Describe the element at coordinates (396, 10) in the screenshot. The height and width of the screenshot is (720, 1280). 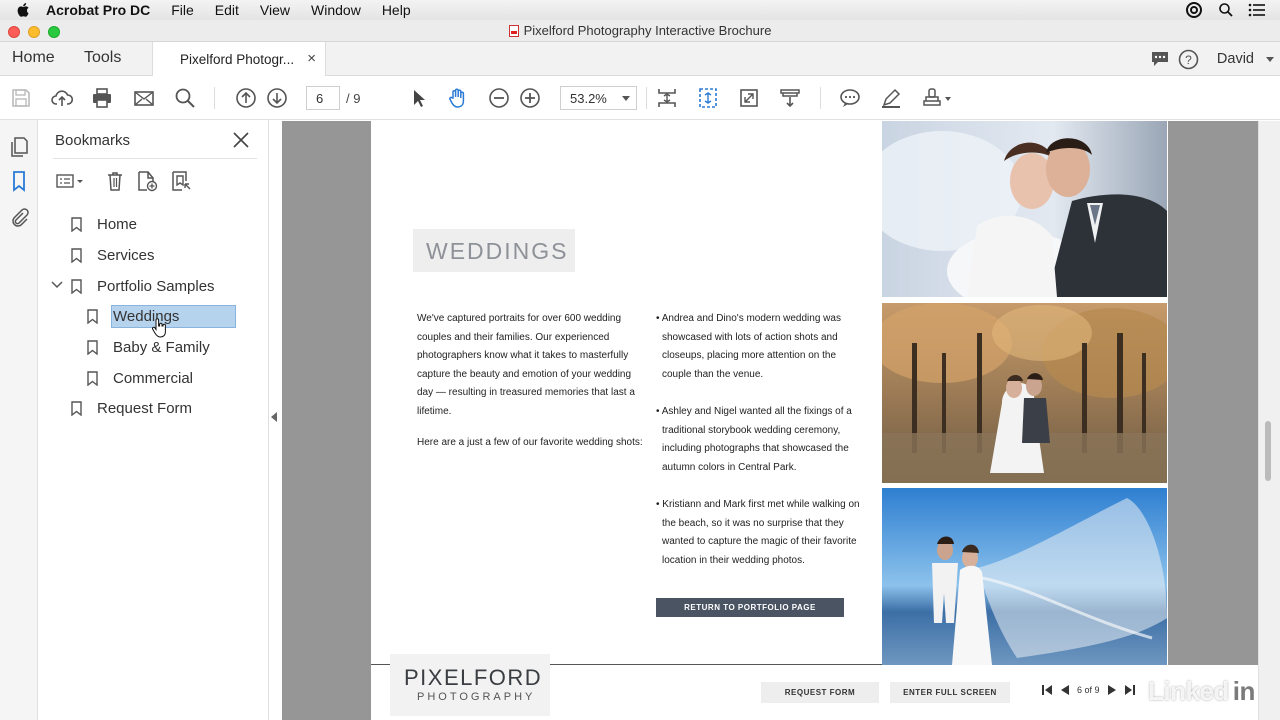
I see `menu-help: Help` at that location.